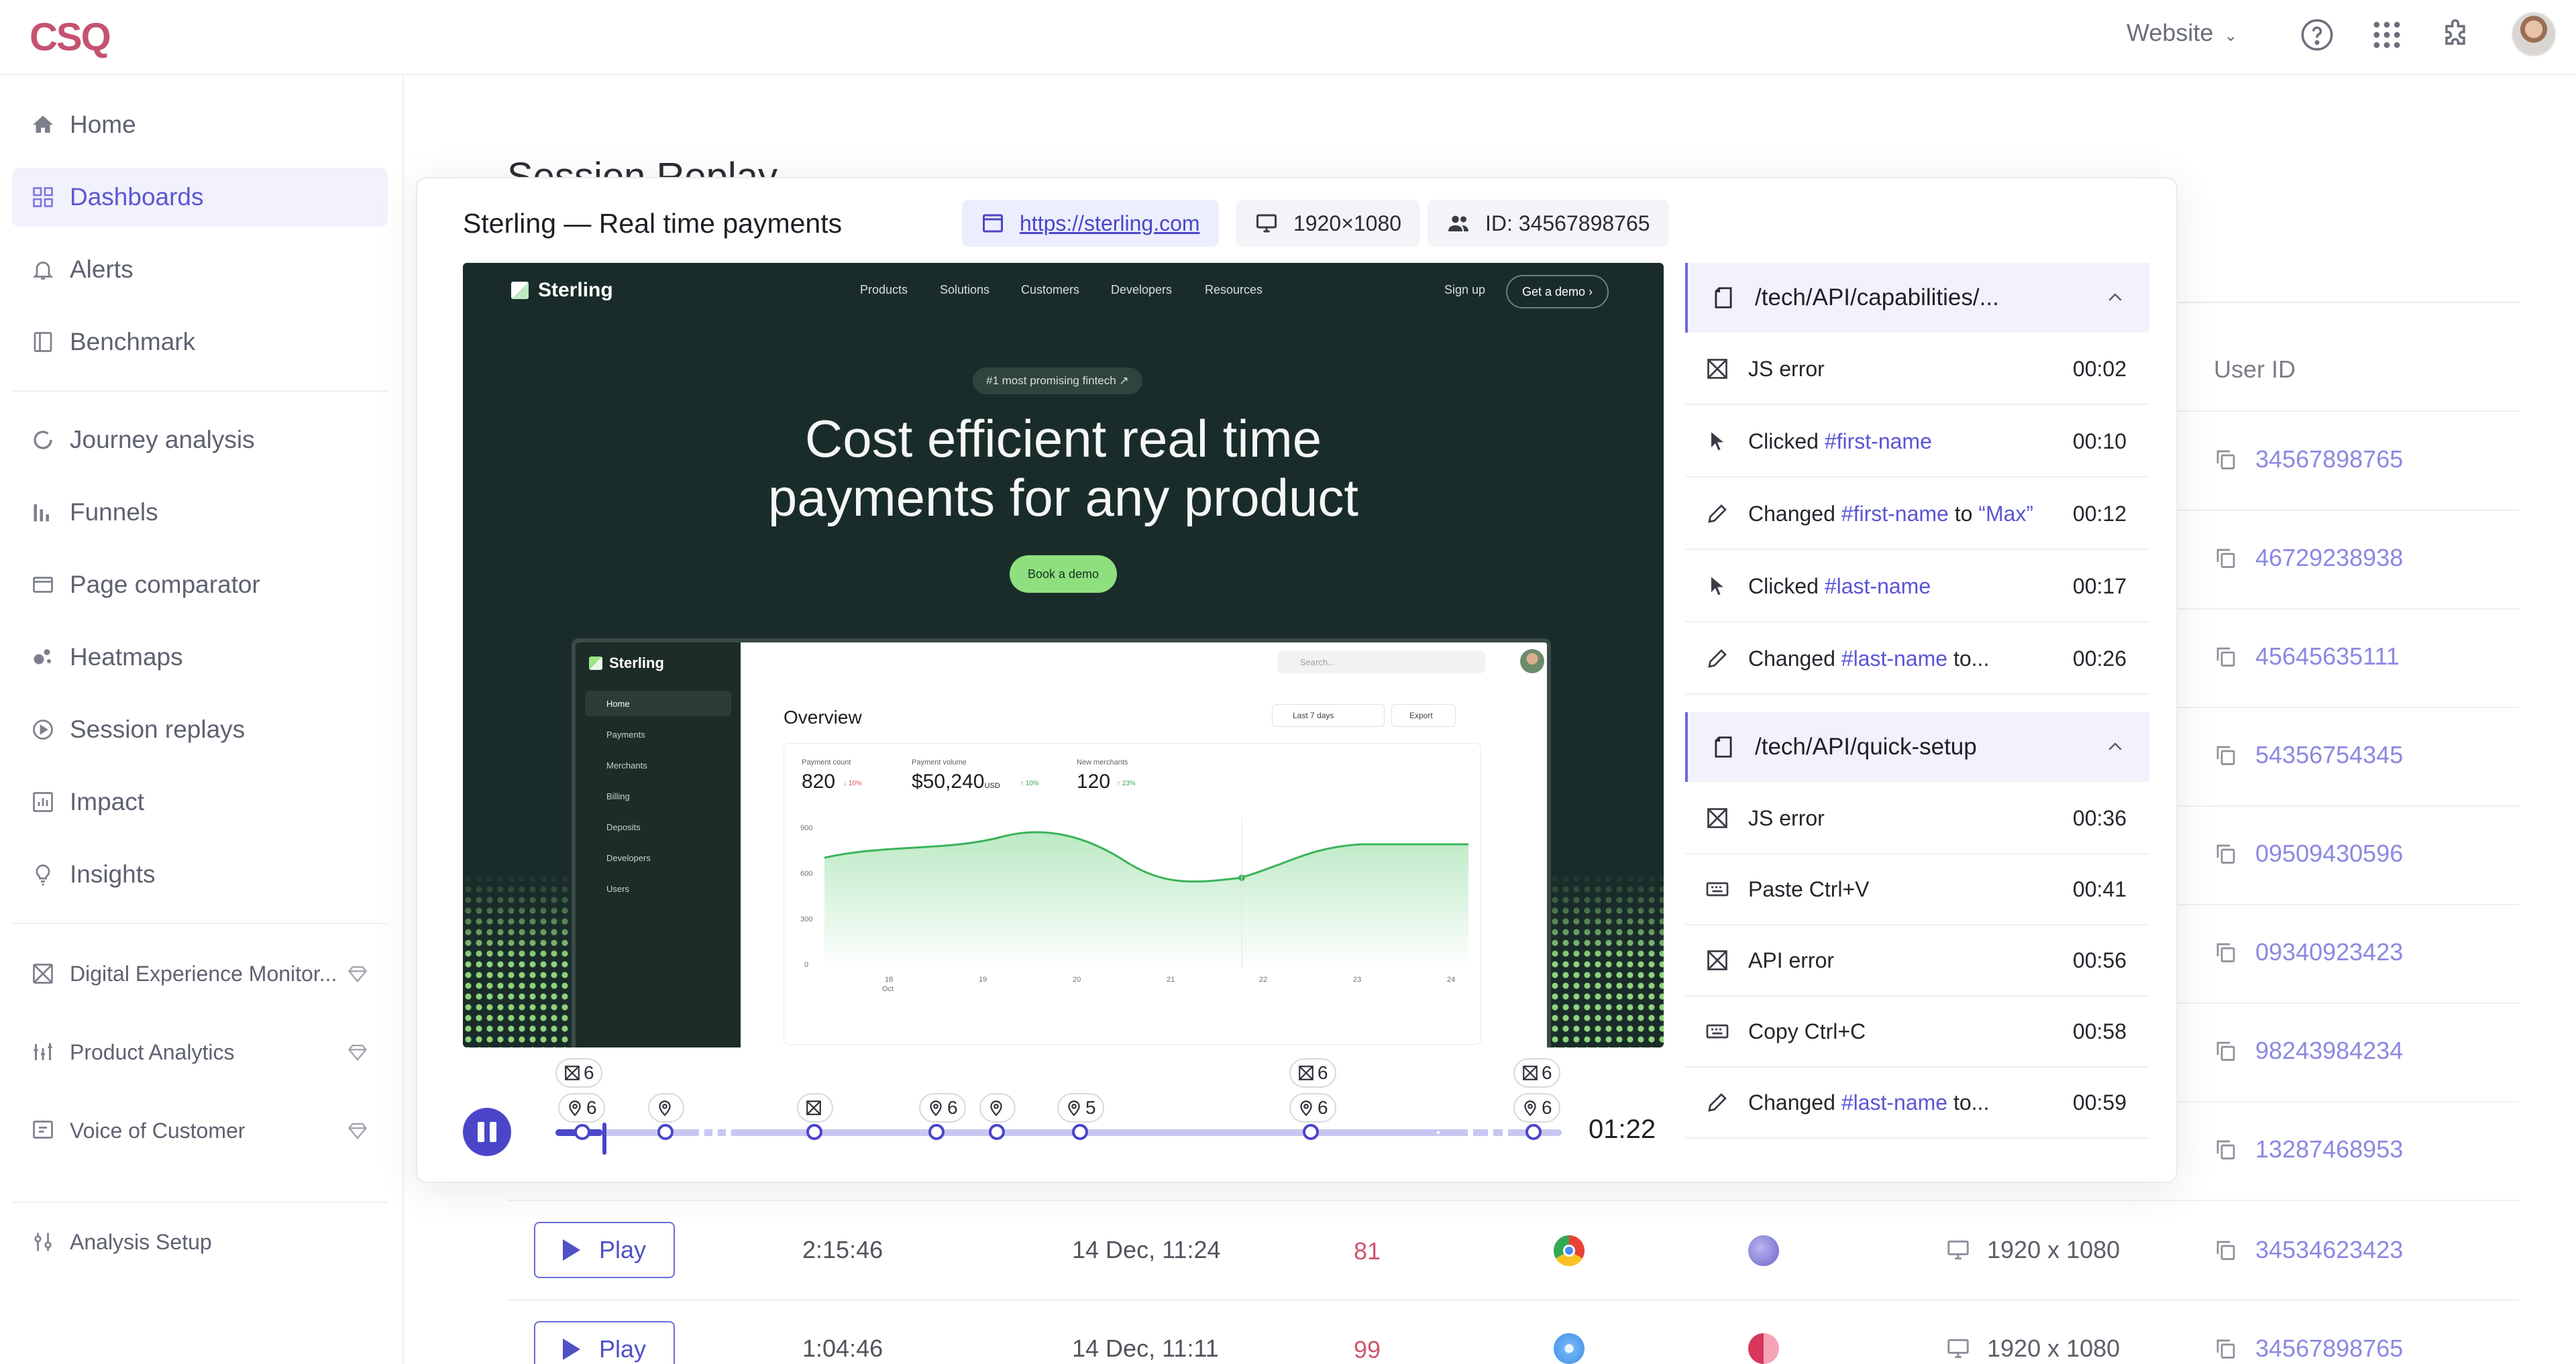  I want to click on event-row: Changed #last-name to... 00:59, so click(1917, 1103).